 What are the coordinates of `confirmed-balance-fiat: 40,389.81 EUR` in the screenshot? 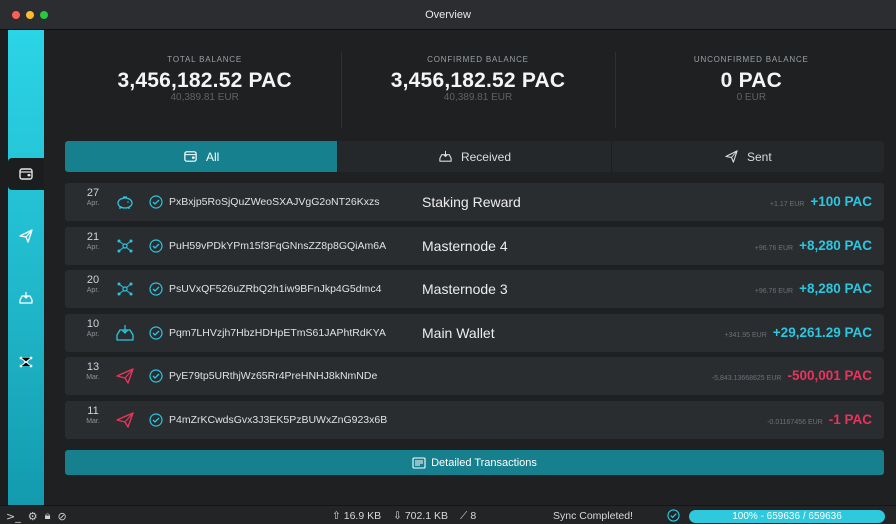 It's located at (478, 97).